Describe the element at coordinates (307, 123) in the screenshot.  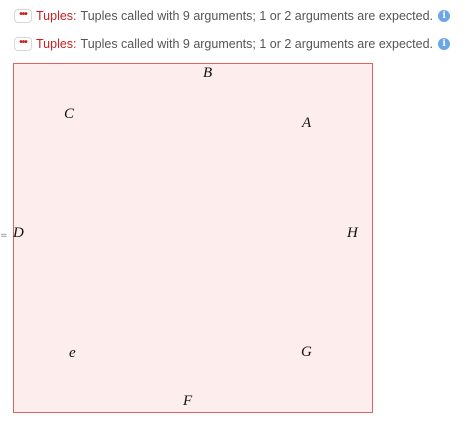
I see `vertex-label-a: A` at that location.